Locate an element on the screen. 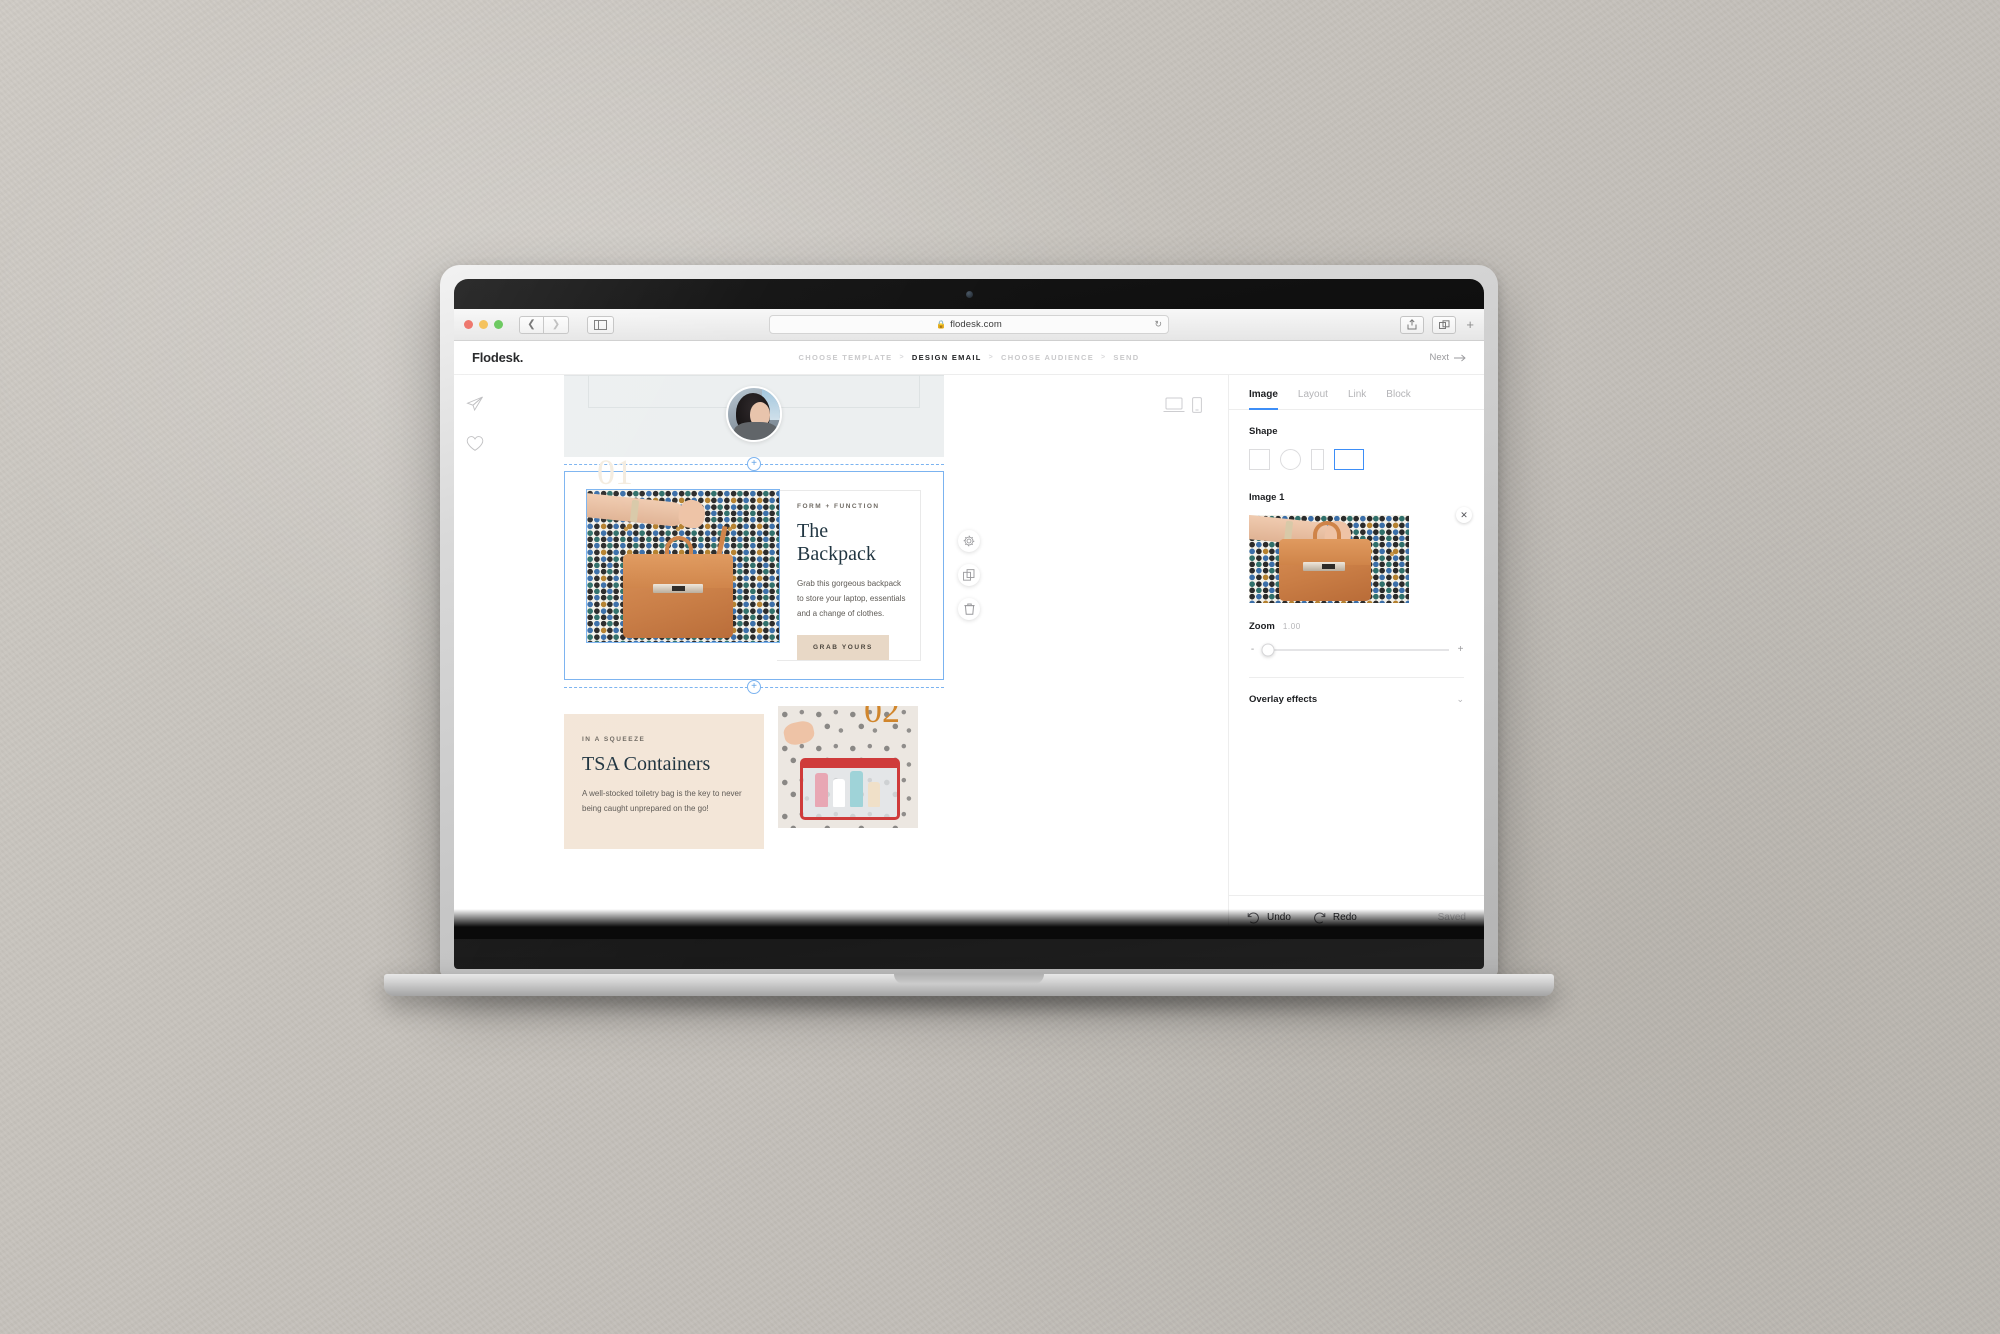 The width and height of the screenshot is (2000, 1334). minimize-window-button is located at coordinates (483, 324).